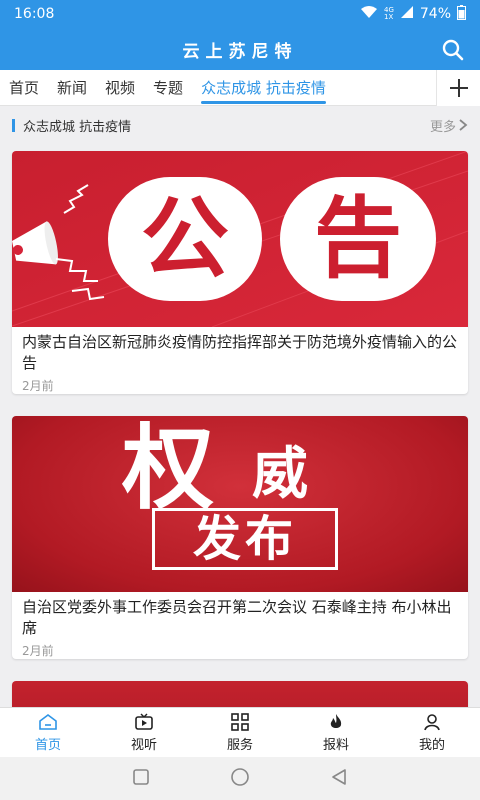 This screenshot has height=800, width=480. I want to click on app-header: 云上苏尼特, so click(240, 49).